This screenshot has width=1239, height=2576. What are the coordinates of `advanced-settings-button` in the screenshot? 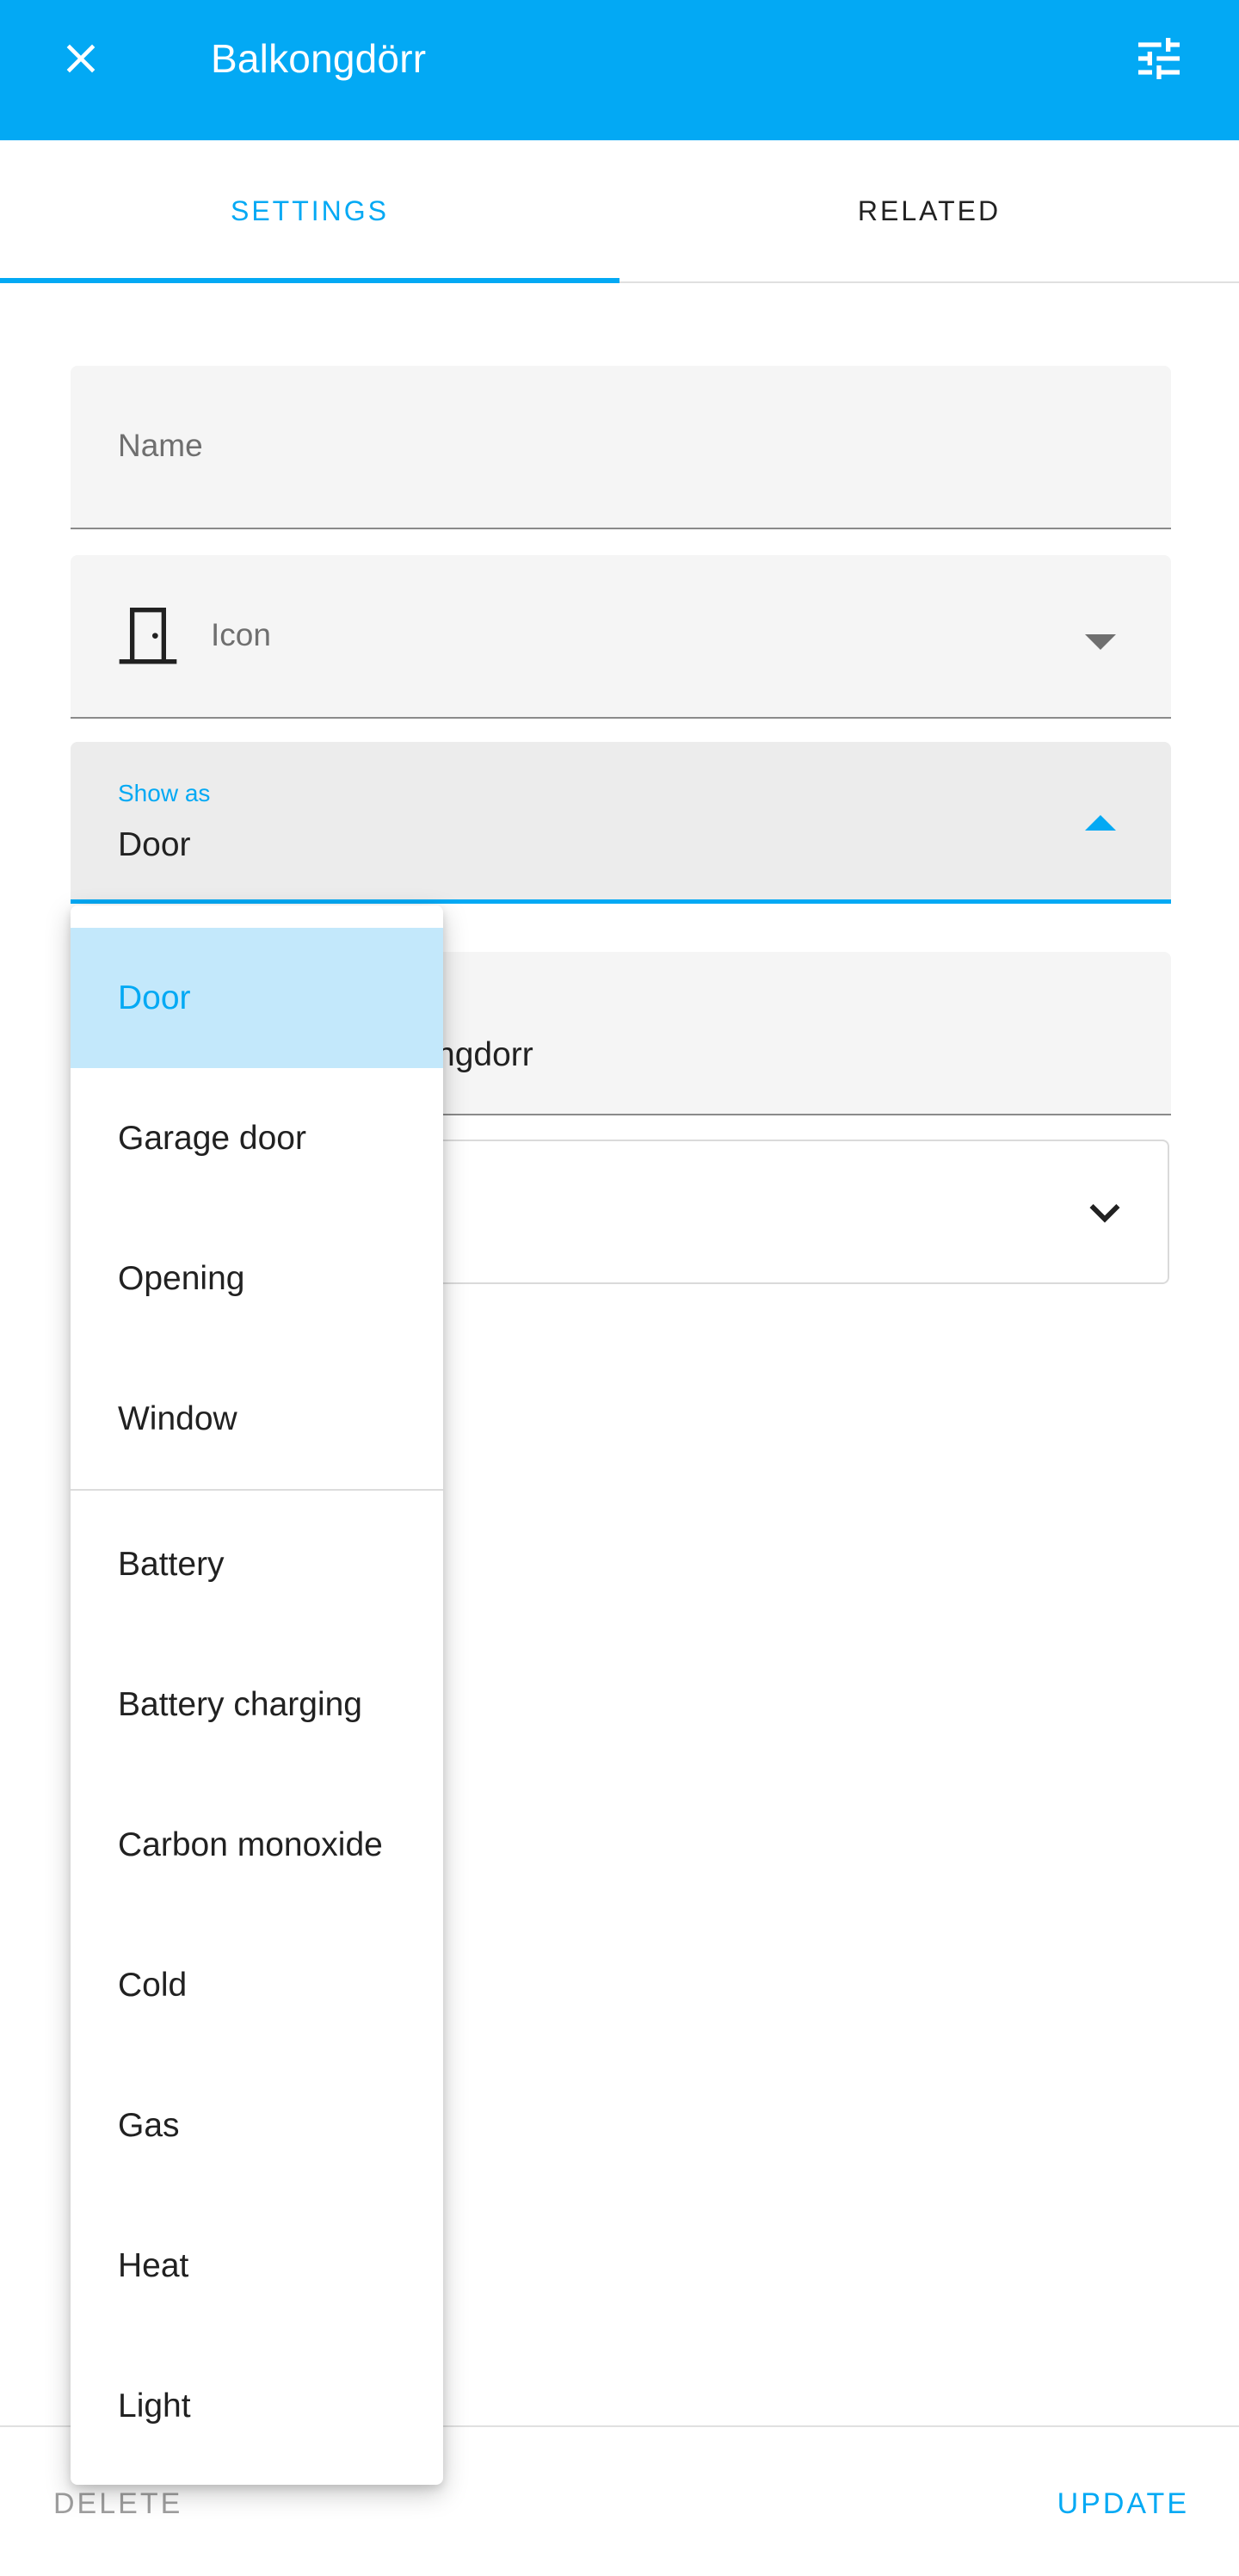 It's located at (1159, 58).